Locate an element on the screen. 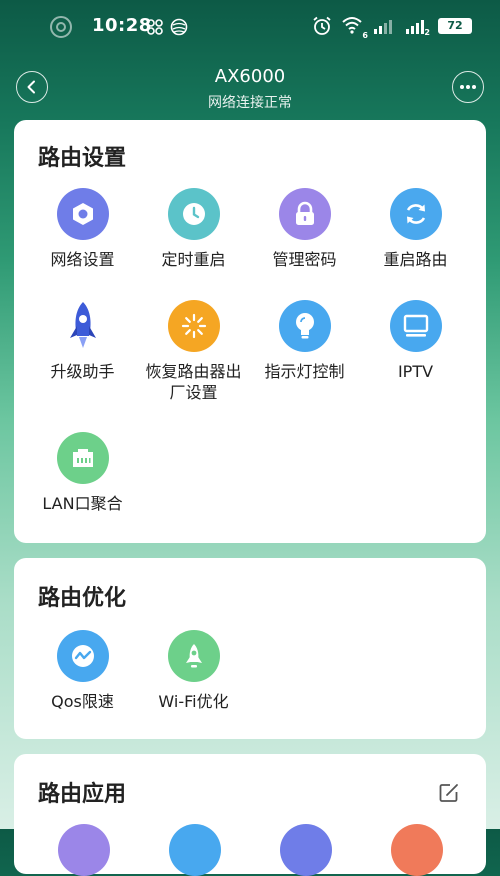 Image resolution: width=500 pixels, height=876 pixels. bulb-icon is located at coordinates (304, 326).